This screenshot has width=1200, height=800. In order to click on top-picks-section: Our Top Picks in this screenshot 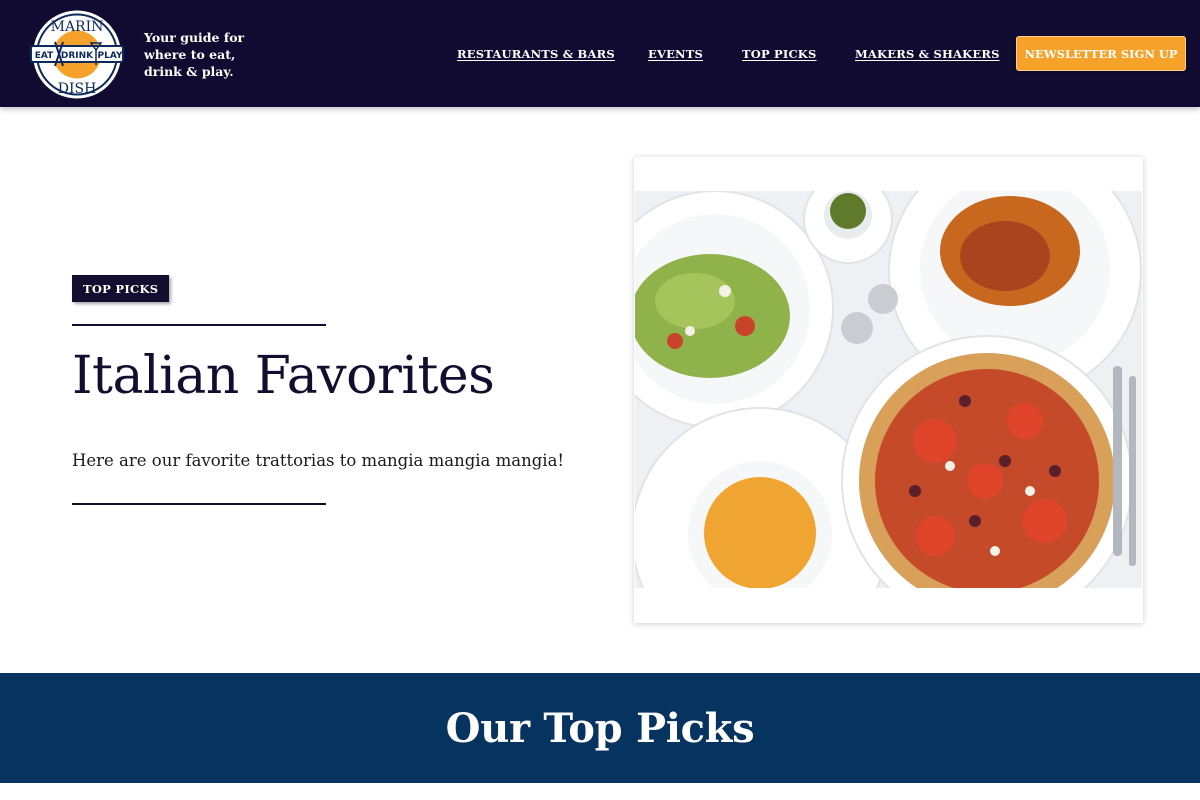, I will do `click(600, 728)`.